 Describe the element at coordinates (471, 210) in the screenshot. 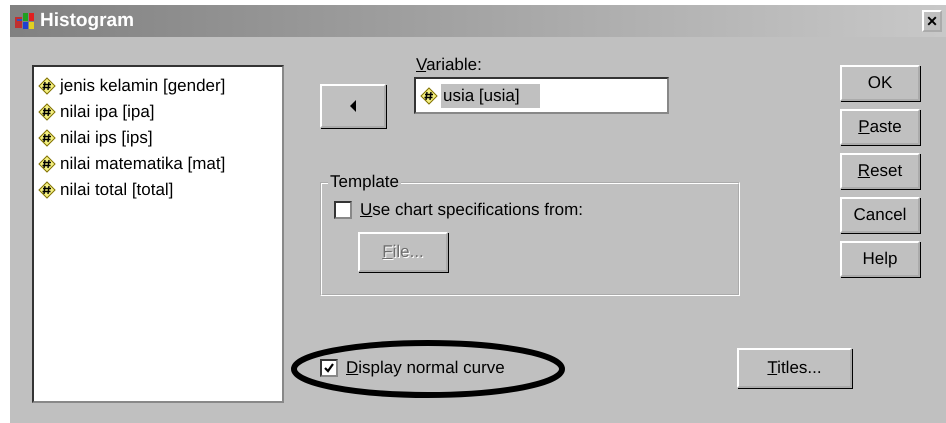

I see `checkbox-label: Use chart specifications from:` at that location.